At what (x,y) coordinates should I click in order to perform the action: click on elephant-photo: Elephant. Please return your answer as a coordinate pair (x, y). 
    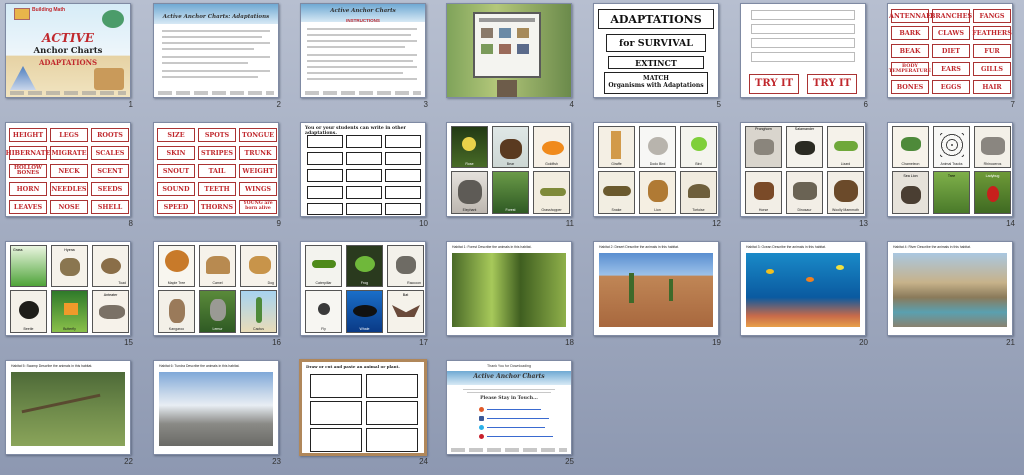
    Looking at the image, I should click on (469, 192).